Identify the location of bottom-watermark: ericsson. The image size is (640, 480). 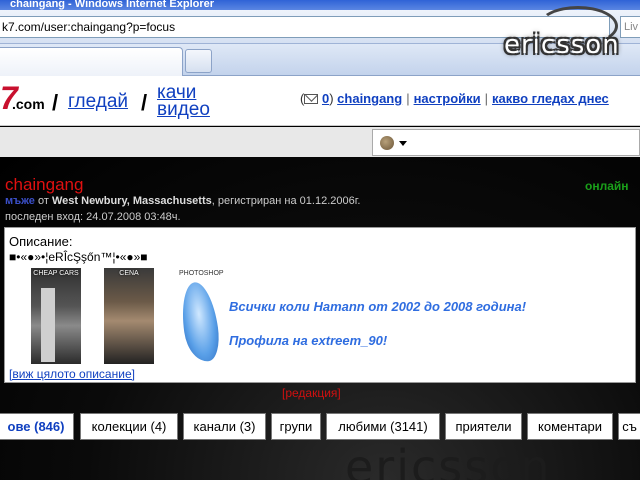
(448, 460).